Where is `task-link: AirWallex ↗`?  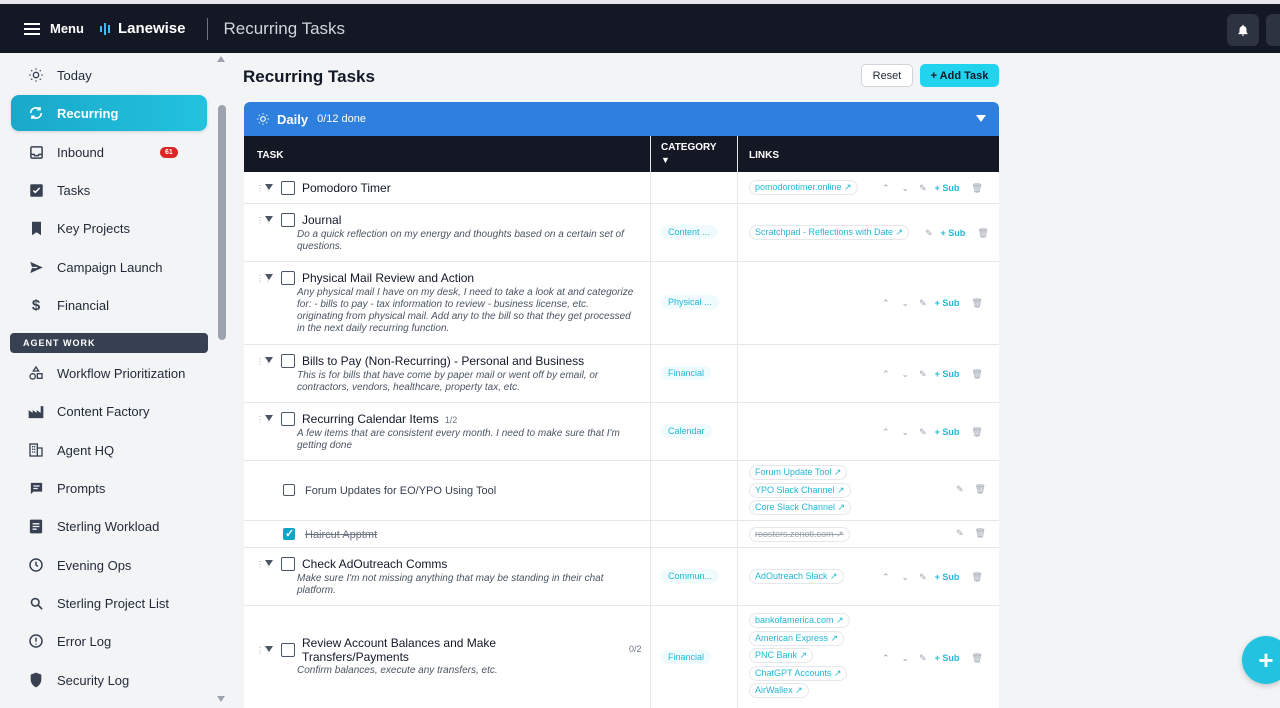 task-link: AirWallex ↗ is located at coordinates (779, 690).